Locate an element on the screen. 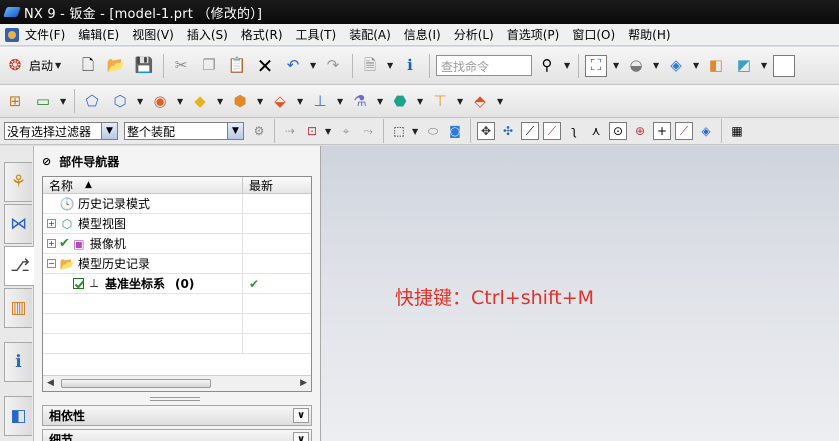 The height and width of the screenshot is (441, 839). panel-splitter is located at coordinates (175, 399).